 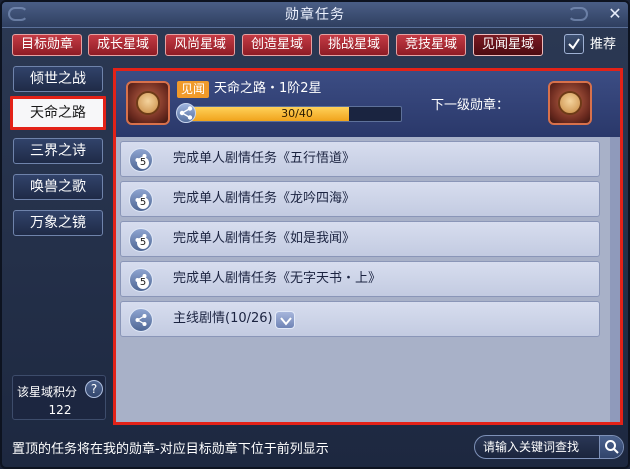 I want to click on sidebar-item-sanjie: 三界之诗, so click(x=58, y=151).